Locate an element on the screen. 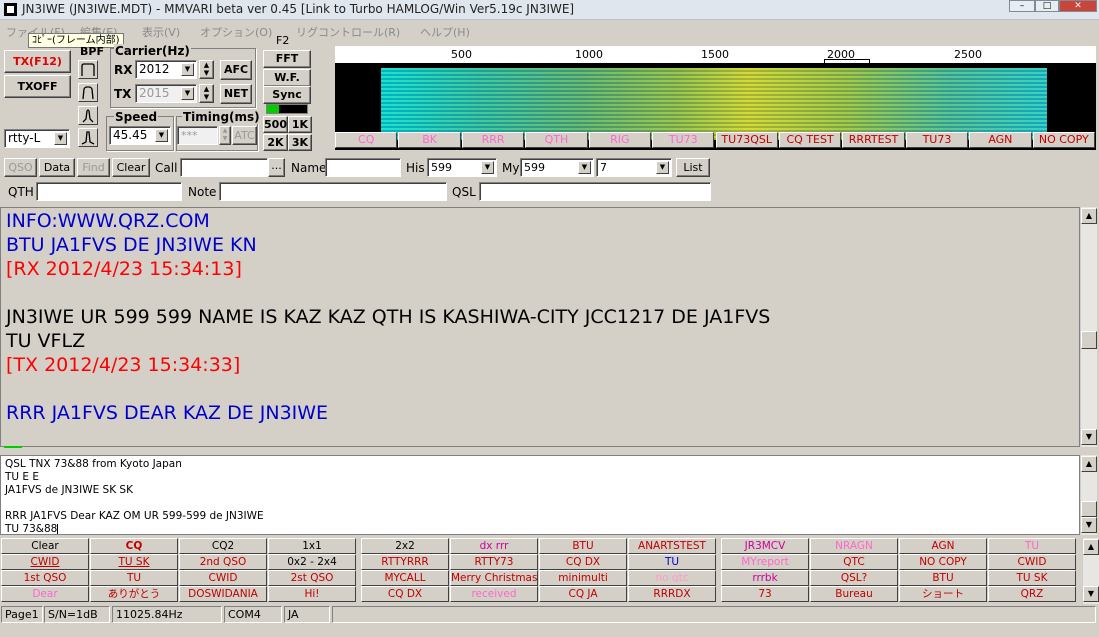 This screenshot has width=1099, height=637. clear-button: Clear is located at coordinates (131, 167).